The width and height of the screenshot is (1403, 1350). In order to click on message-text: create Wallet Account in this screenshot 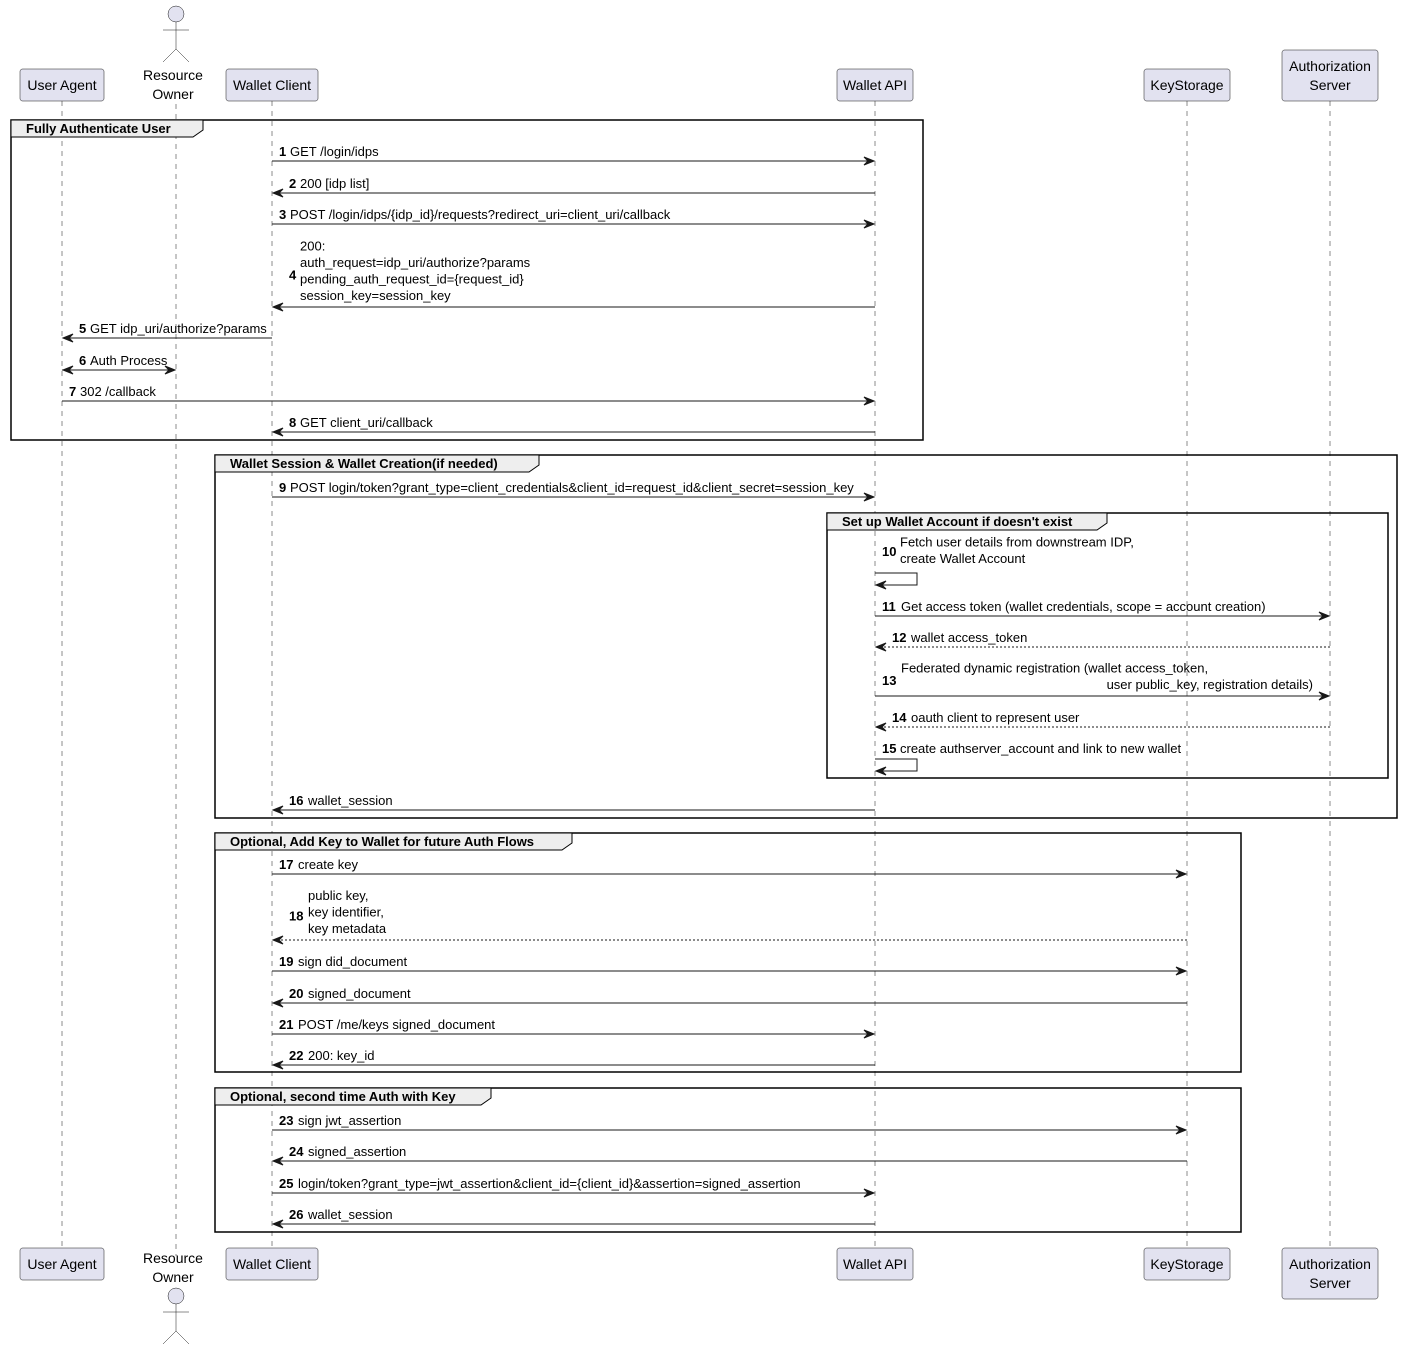, I will do `click(963, 558)`.